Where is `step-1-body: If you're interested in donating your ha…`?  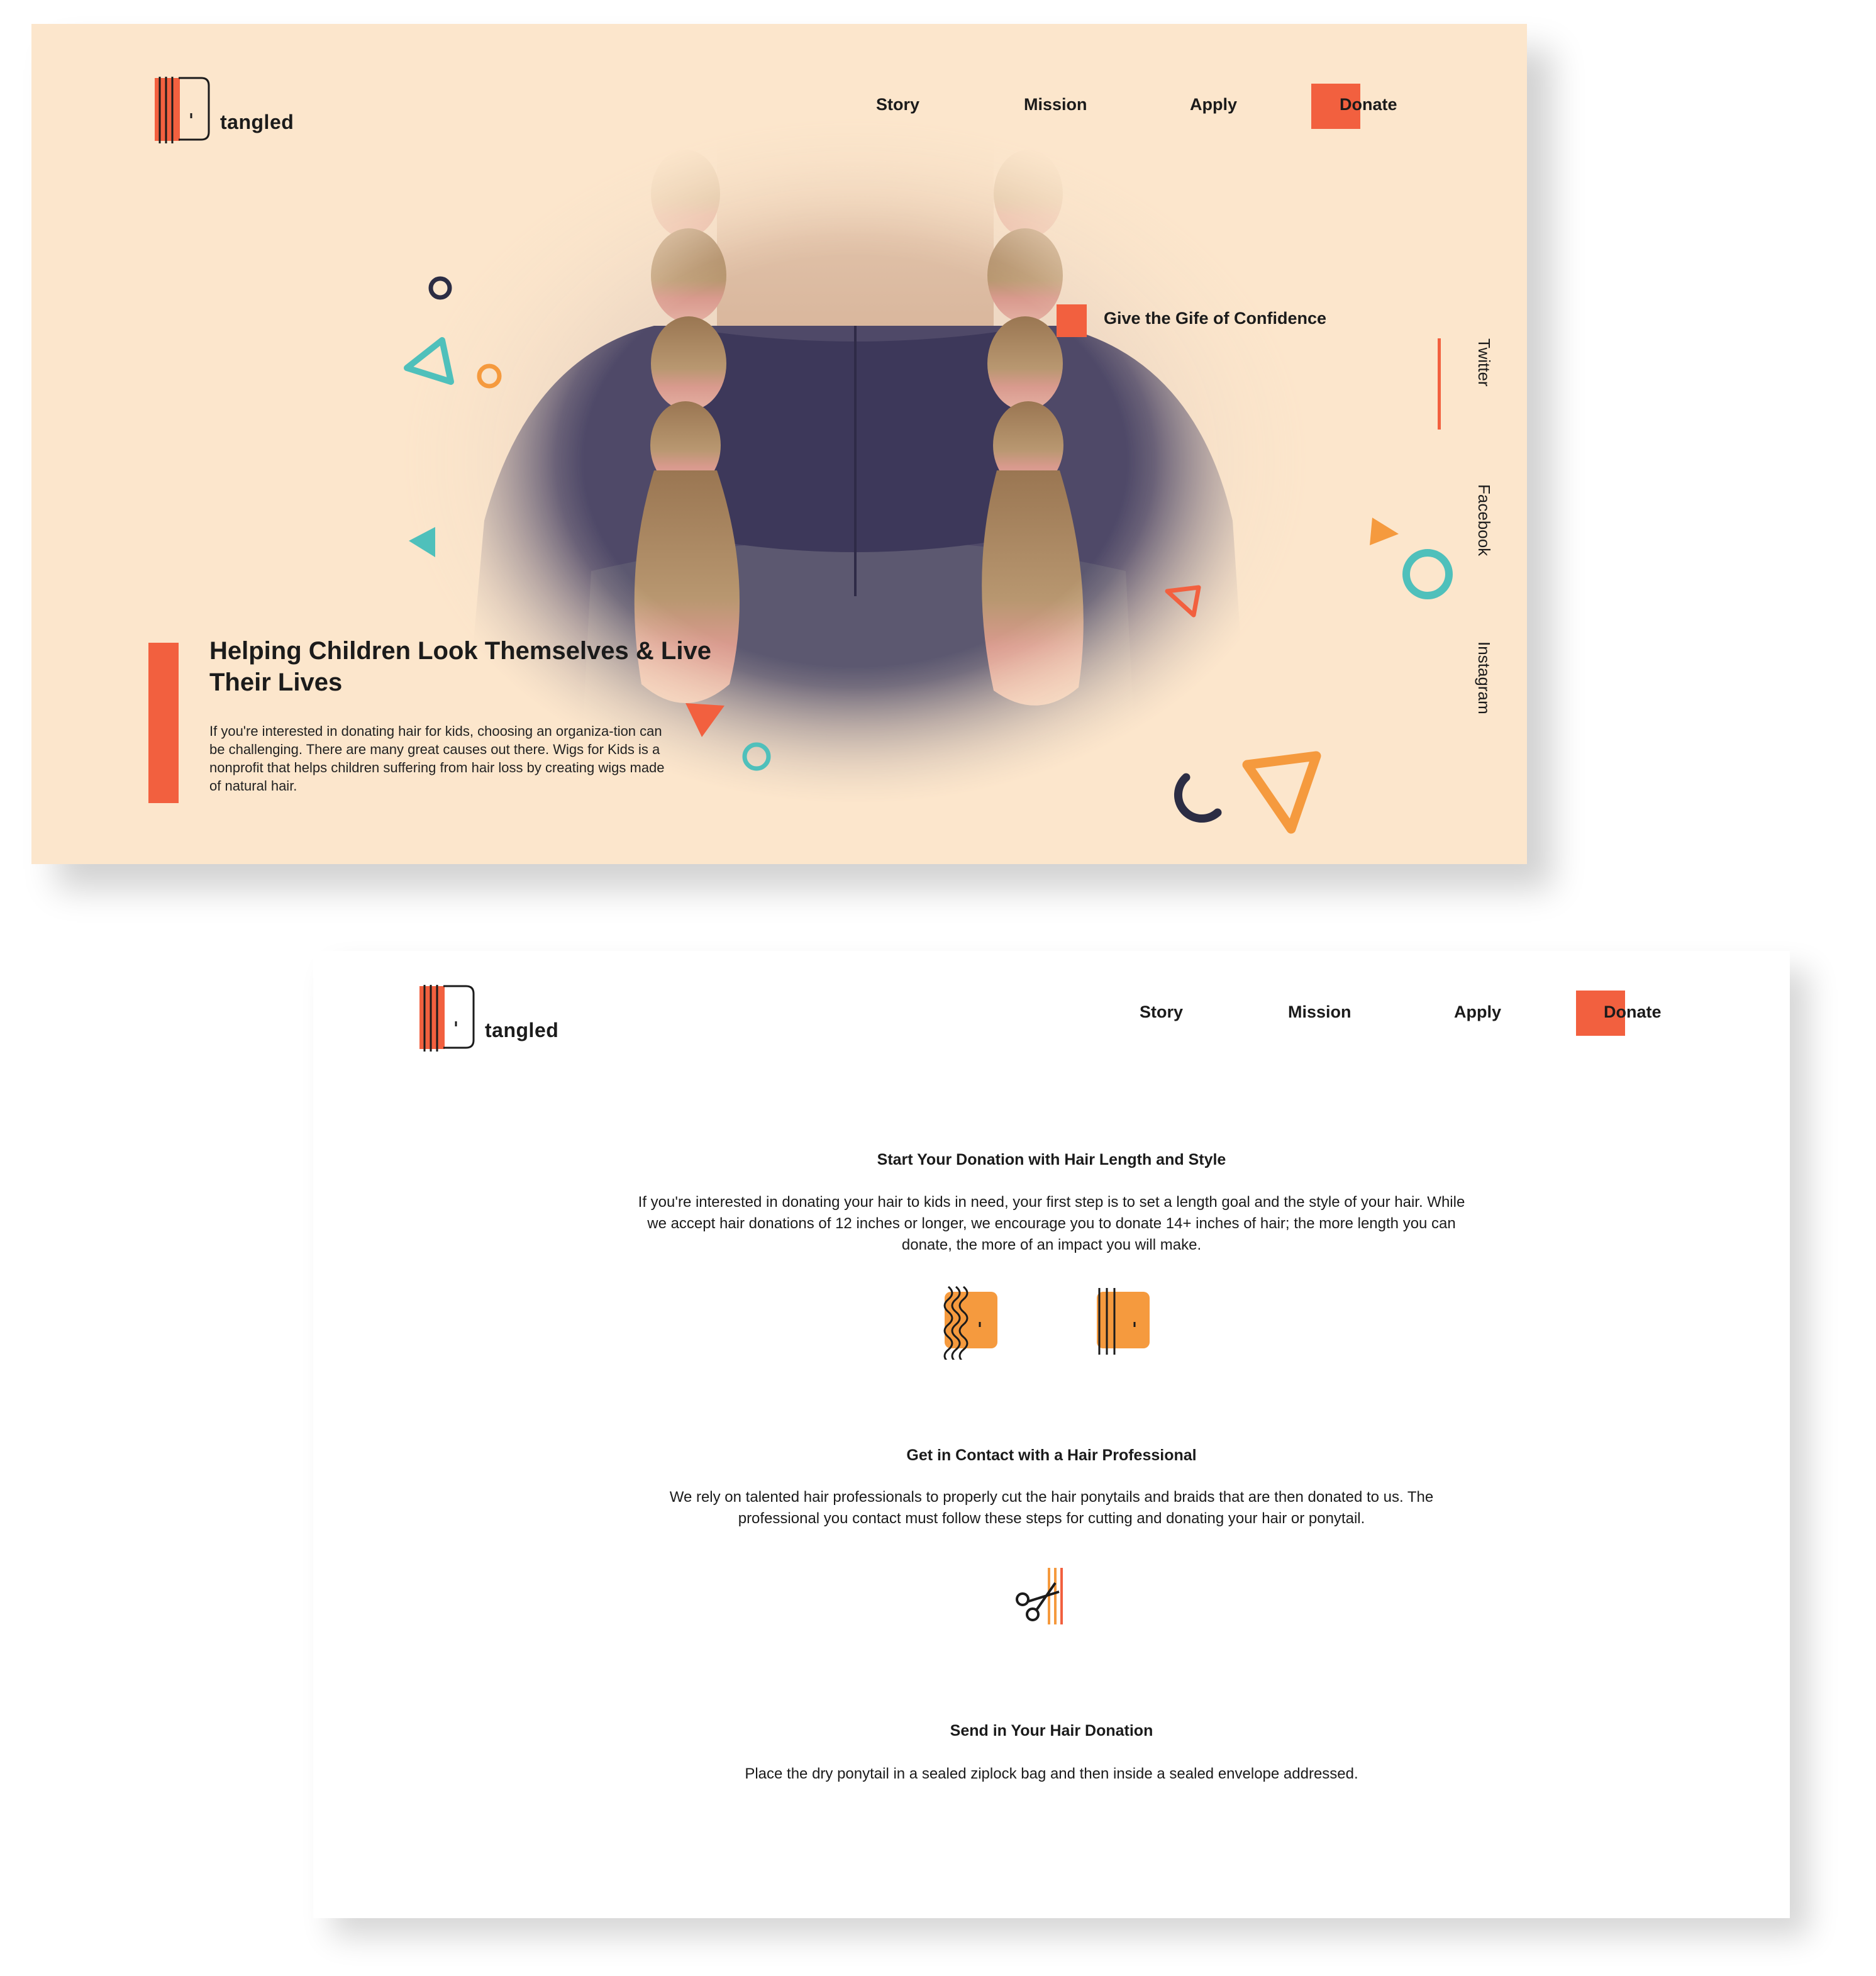
step-1-body: If you're interested in donating your ha… is located at coordinates (1051, 1223).